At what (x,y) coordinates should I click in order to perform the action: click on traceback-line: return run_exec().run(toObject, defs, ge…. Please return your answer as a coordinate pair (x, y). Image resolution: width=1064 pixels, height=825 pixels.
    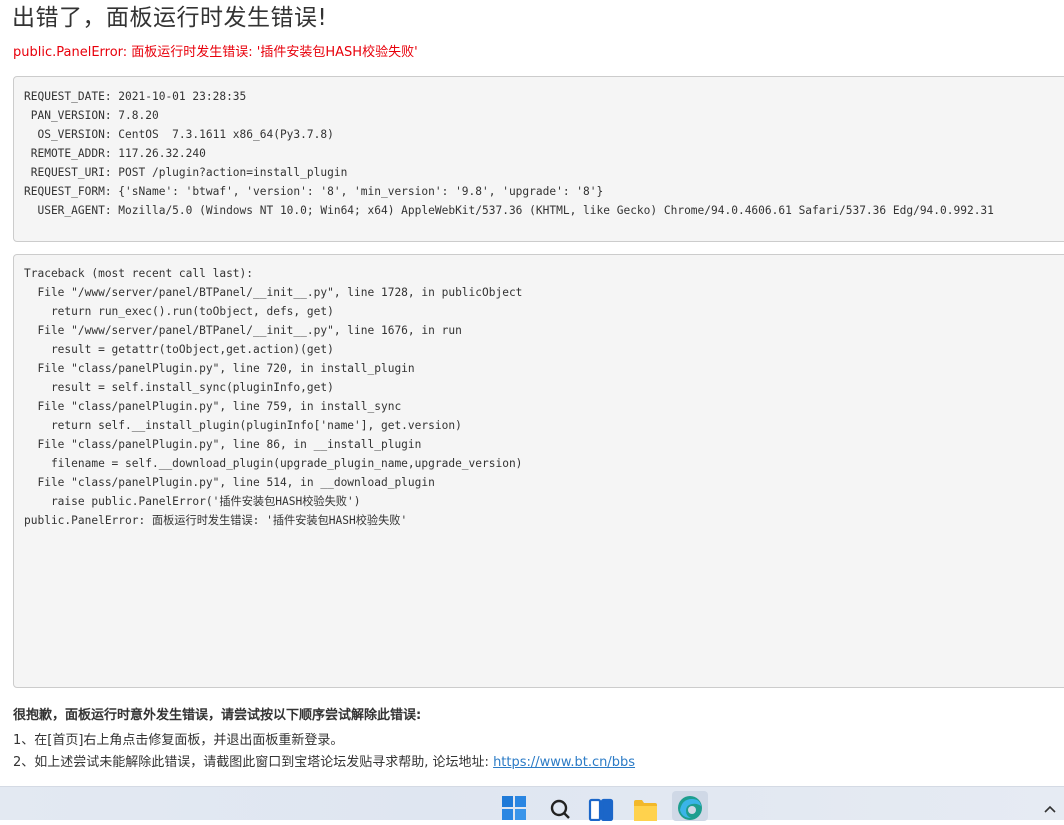
    Looking at the image, I should click on (179, 311).